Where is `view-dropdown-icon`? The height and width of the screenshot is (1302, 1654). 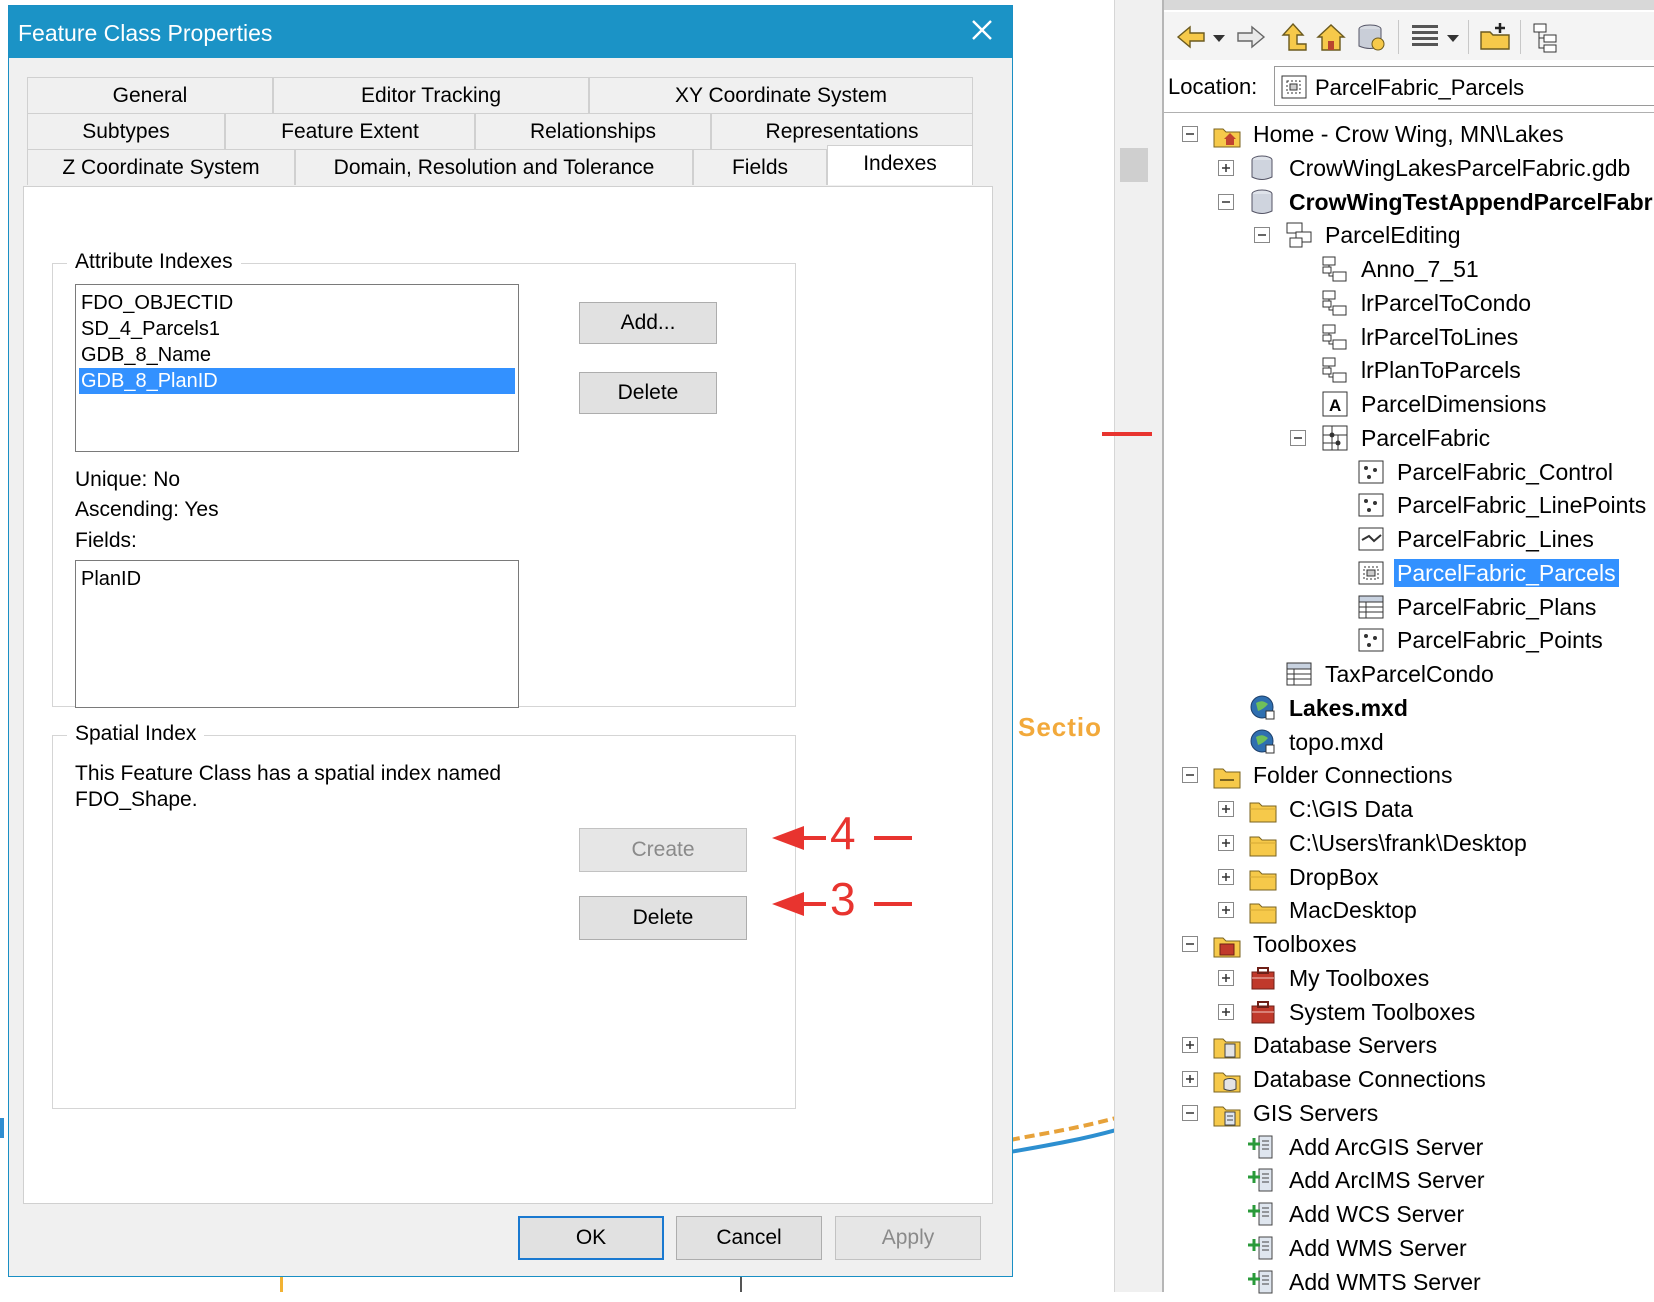 view-dropdown-icon is located at coordinates (1453, 37).